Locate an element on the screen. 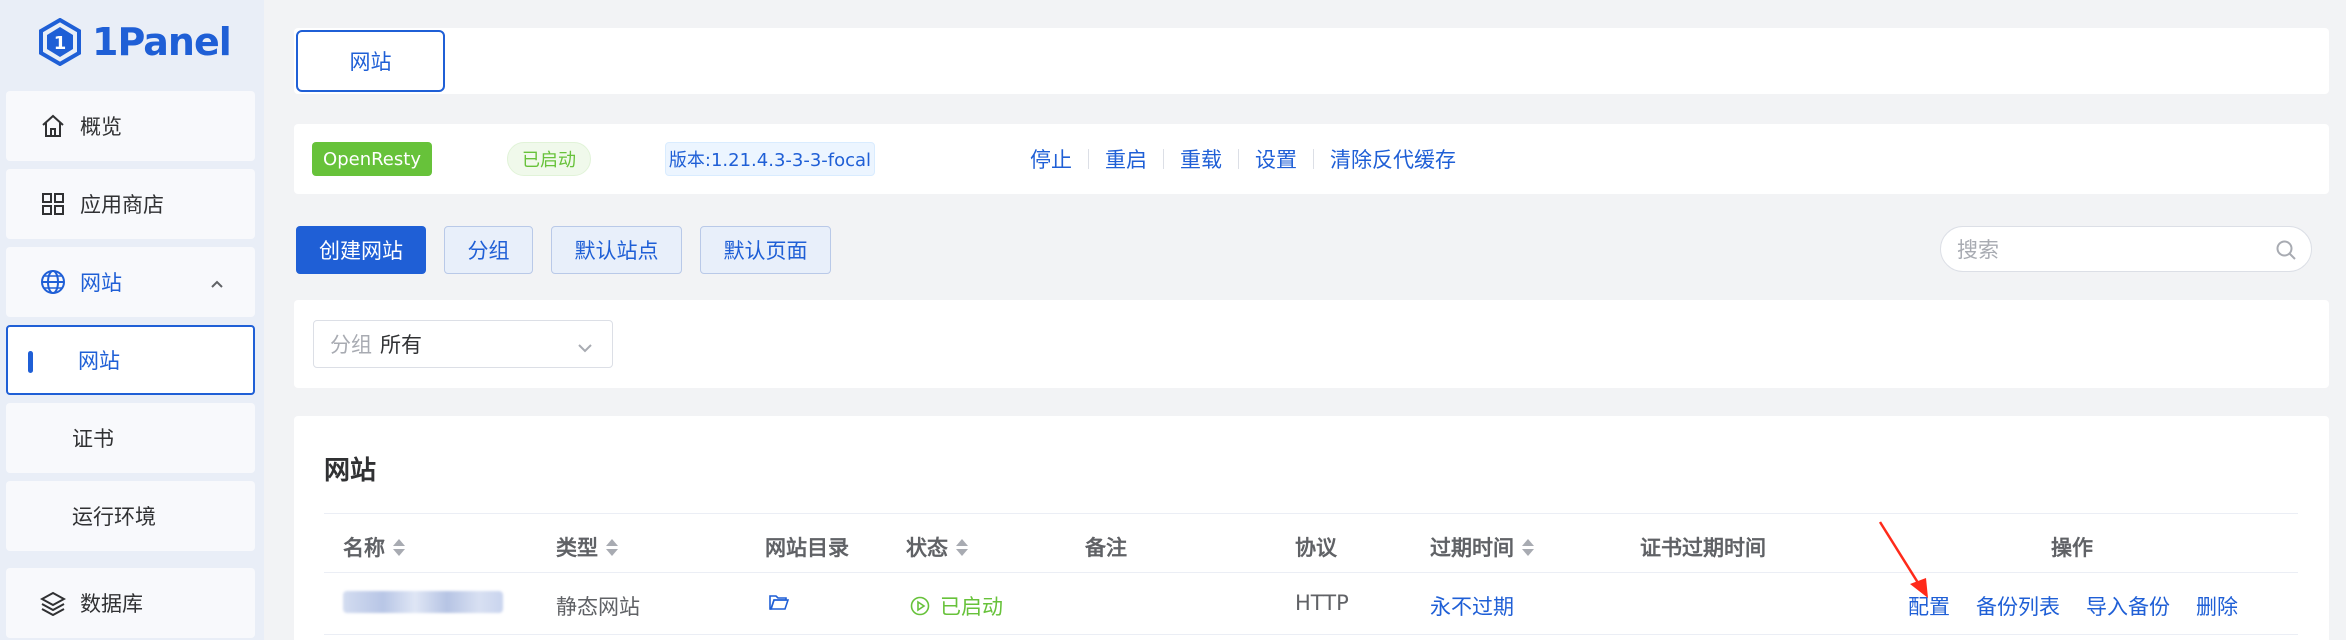  status-badge: 已启动 is located at coordinates (549, 159).